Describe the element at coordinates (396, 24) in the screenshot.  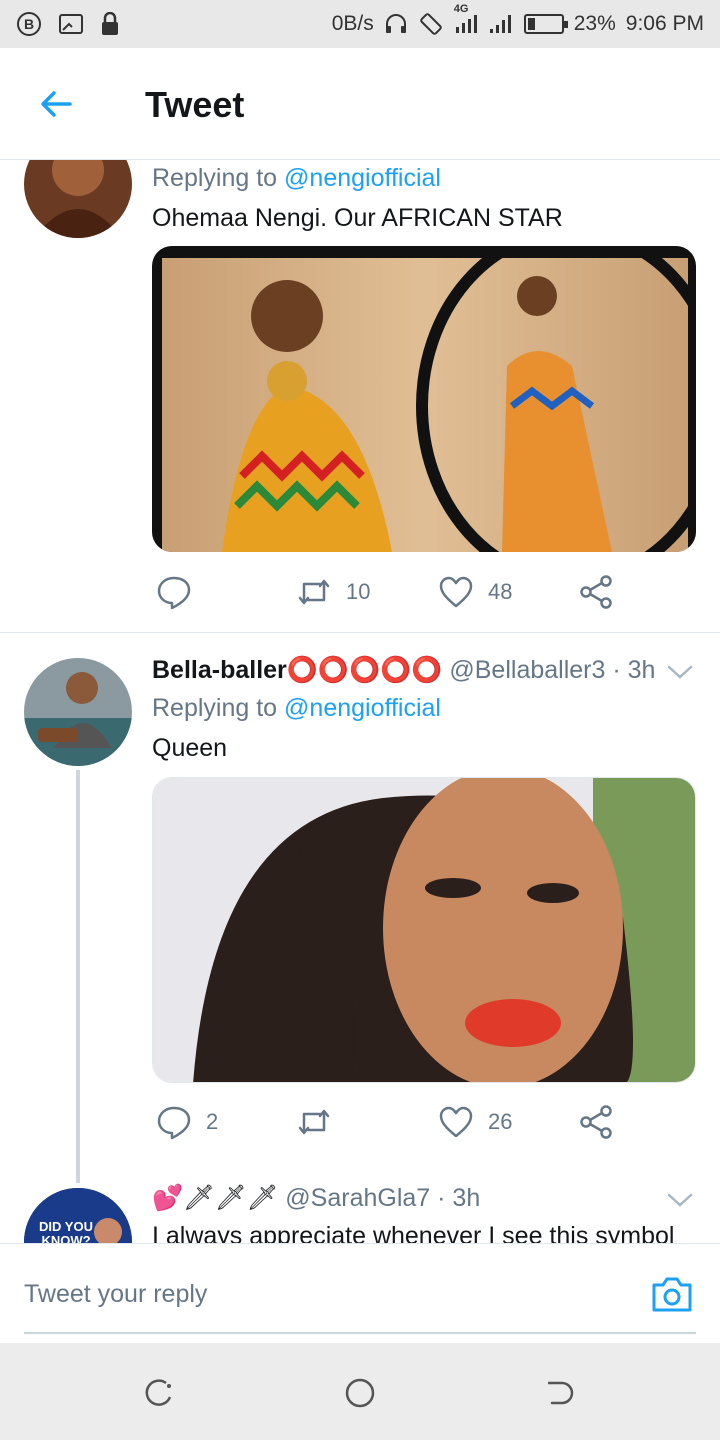
I see `headphones-icon` at that location.